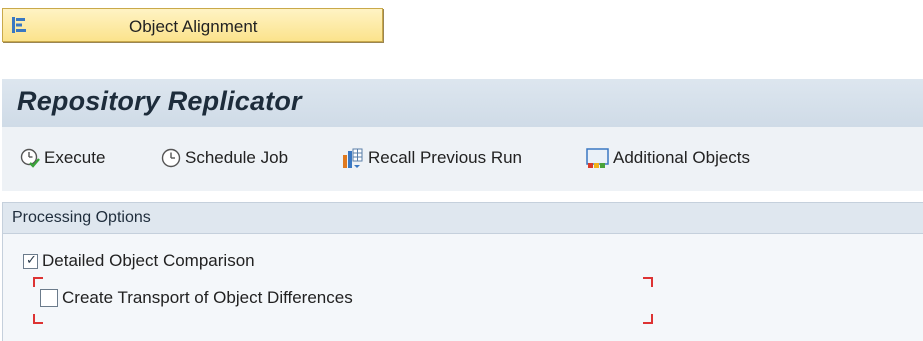 This screenshot has height=341, width=923. Describe the element at coordinates (462, 103) in the screenshot. I see `page-title-bar: Repository Replicator` at that location.